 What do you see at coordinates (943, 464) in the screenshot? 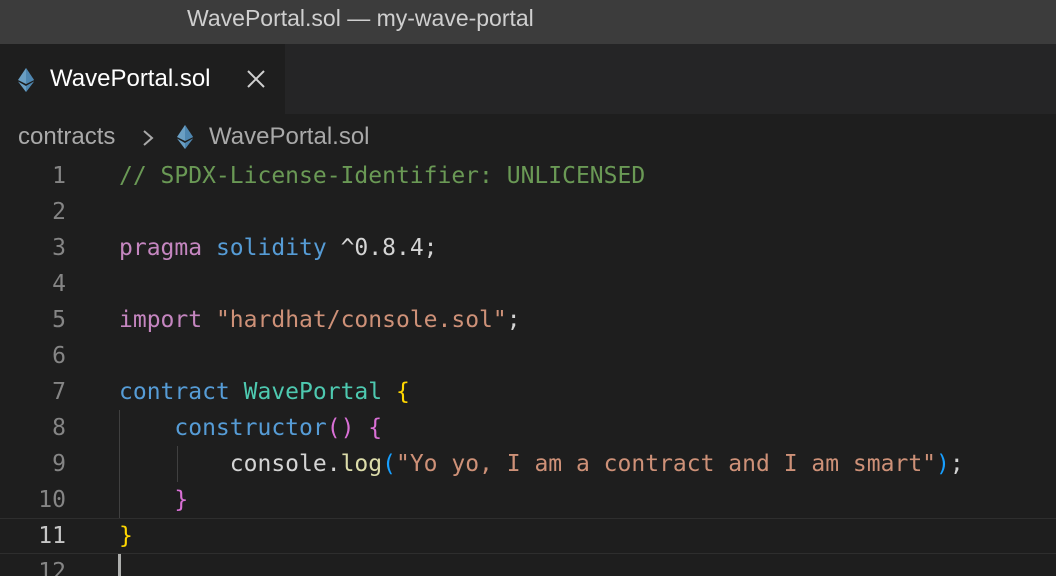
I see `code-token: )` at bounding box center [943, 464].